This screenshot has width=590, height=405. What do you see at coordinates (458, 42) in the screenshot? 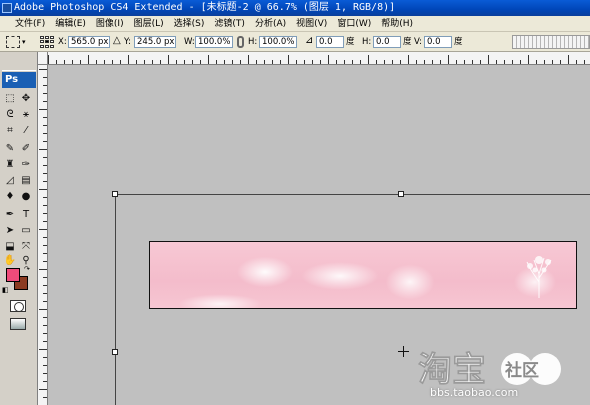
I see `vertical-skew-unit: 度` at bounding box center [458, 42].